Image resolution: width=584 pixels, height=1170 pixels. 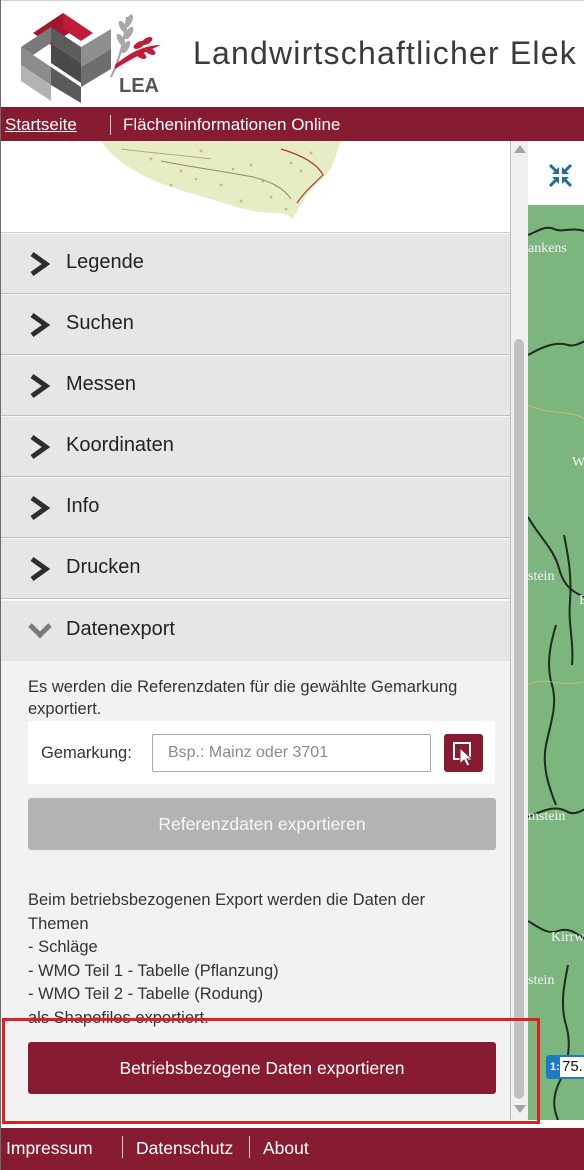 I want to click on map-toolbar, so click(x=556, y=173).